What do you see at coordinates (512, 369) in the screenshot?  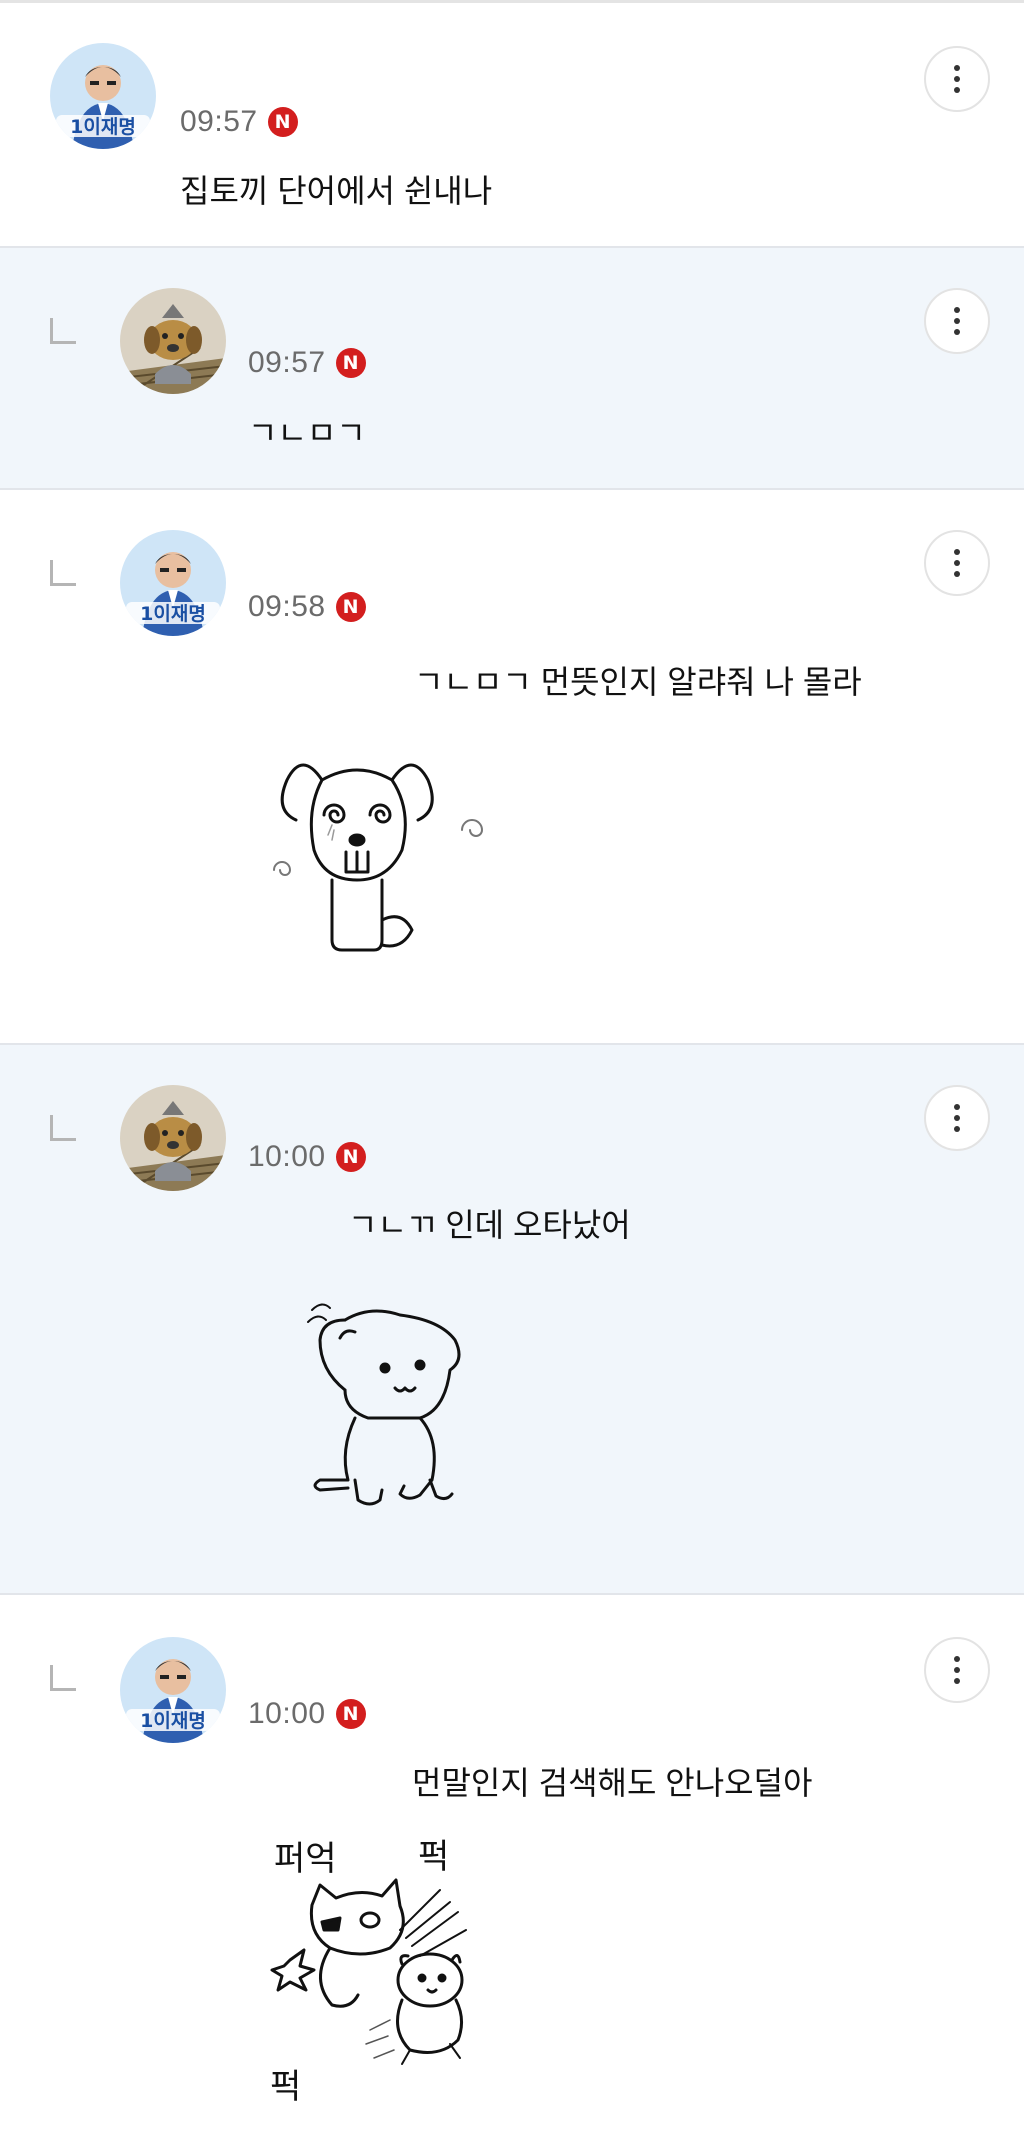 I see `reply-item: 09:57 N ㄱㄴㅁㄱ` at bounding box center [512, 369].